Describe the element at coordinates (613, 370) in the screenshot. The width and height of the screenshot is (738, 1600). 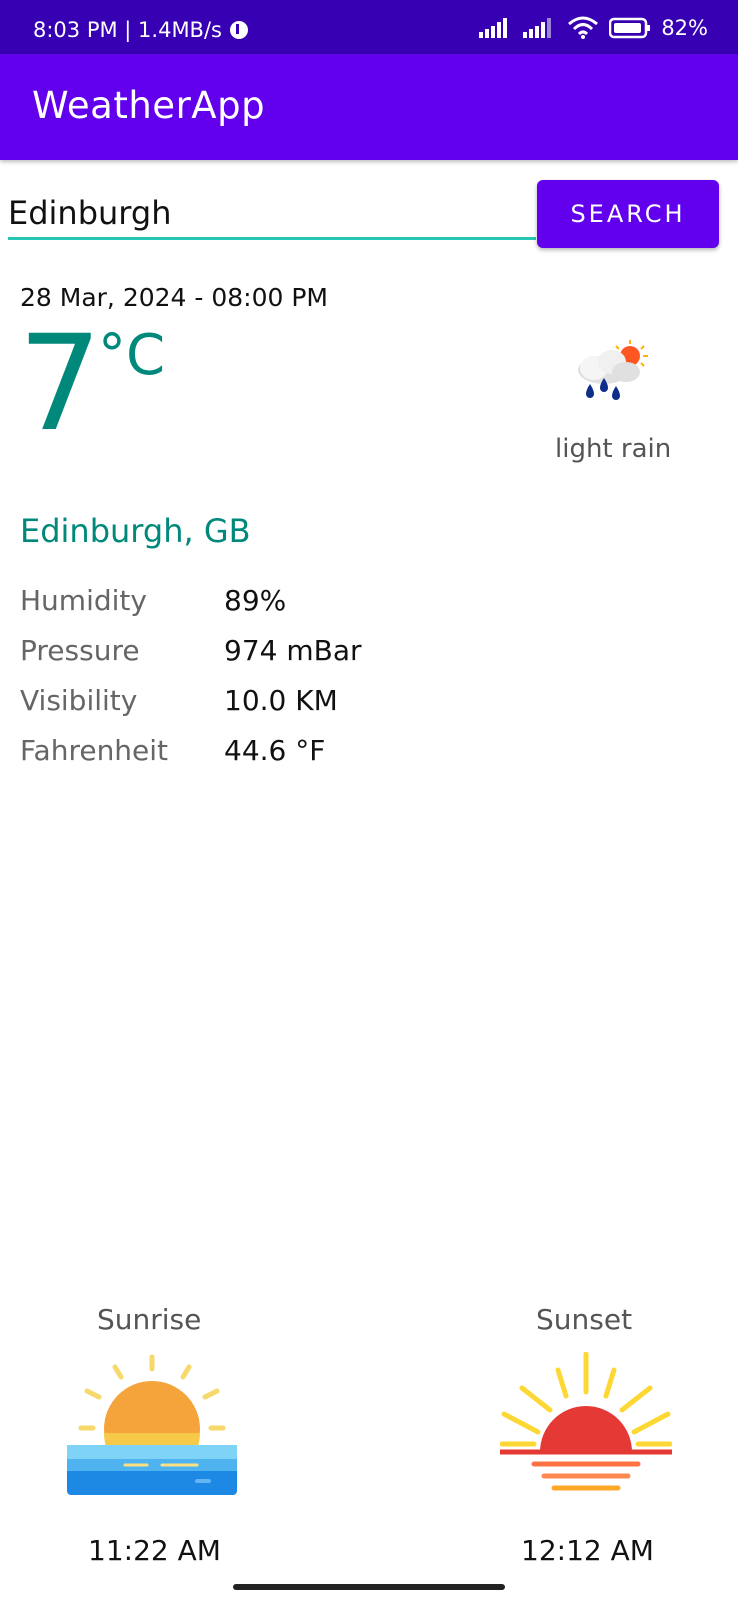
I see `rain-cloud-sun-icon` at that location.